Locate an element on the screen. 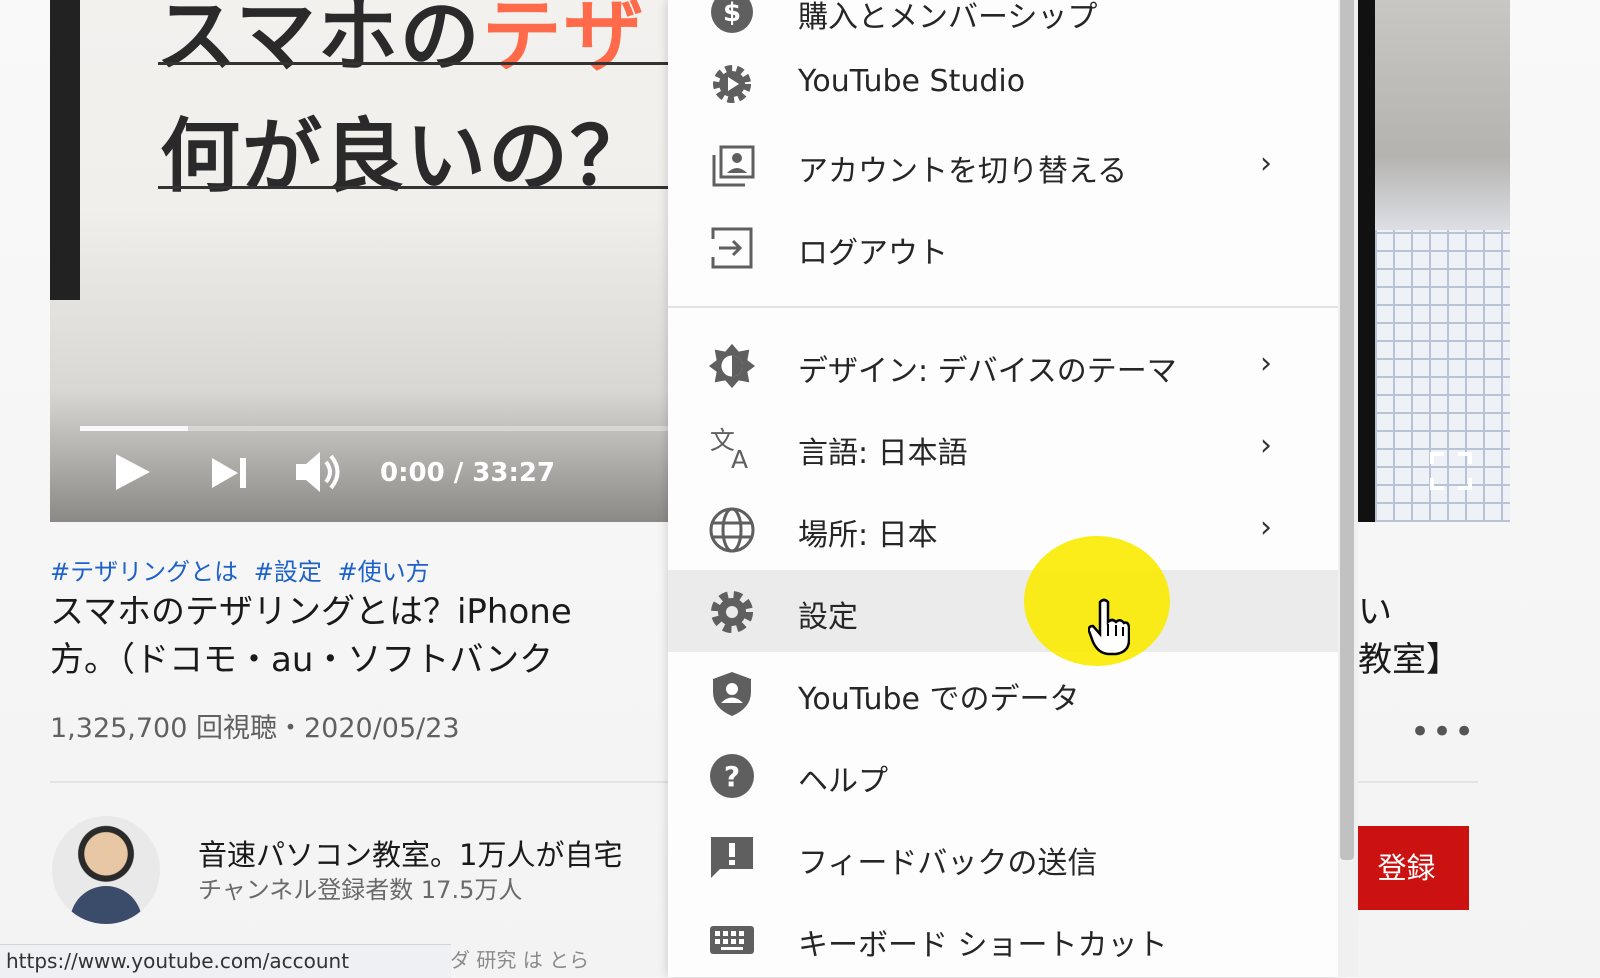 This screenshot has height=978, width=1600. globe-icon is located at coordinates (732, 530).